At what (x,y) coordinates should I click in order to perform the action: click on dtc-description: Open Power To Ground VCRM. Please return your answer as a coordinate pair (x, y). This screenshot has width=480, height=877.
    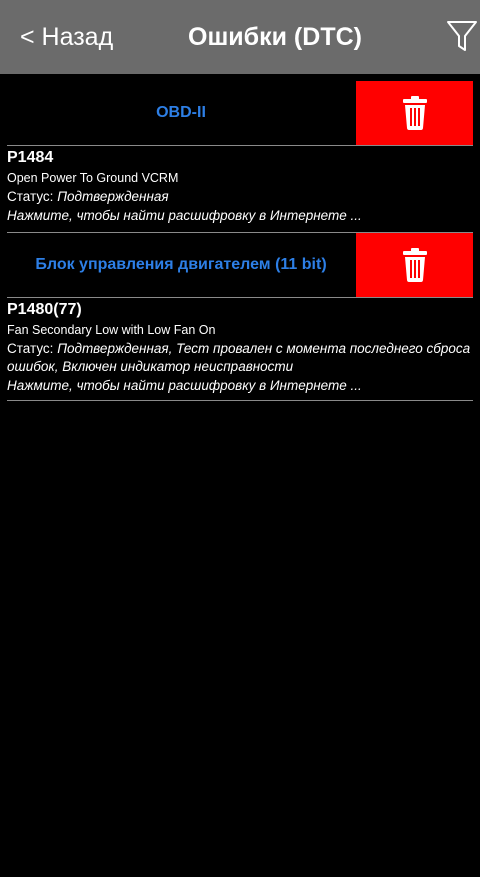
    Looking at the image, I should click on (93, 178).